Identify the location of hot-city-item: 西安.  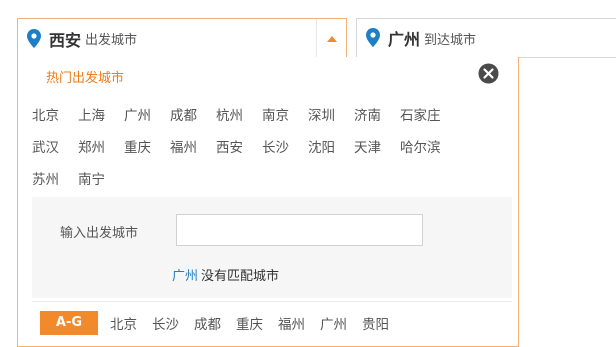
(229, 153).